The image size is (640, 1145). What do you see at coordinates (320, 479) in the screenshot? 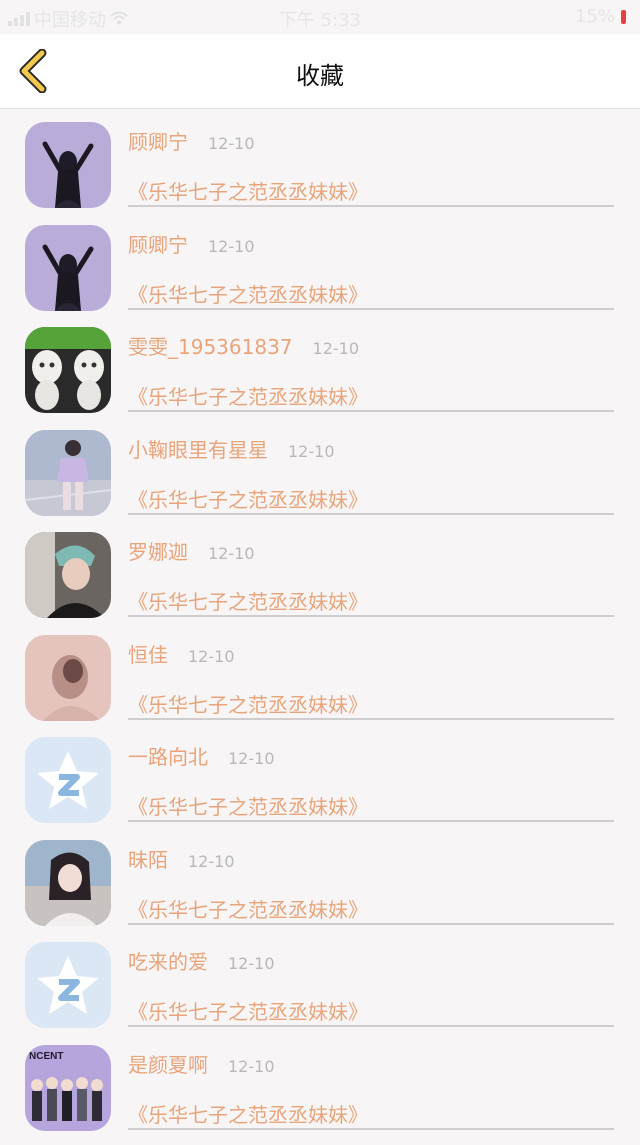
I see `favorite-item: 小鞠眼里有星星 12-10 《乐华七子之范丞丞妹妹》` at bounding box center [320, 479].